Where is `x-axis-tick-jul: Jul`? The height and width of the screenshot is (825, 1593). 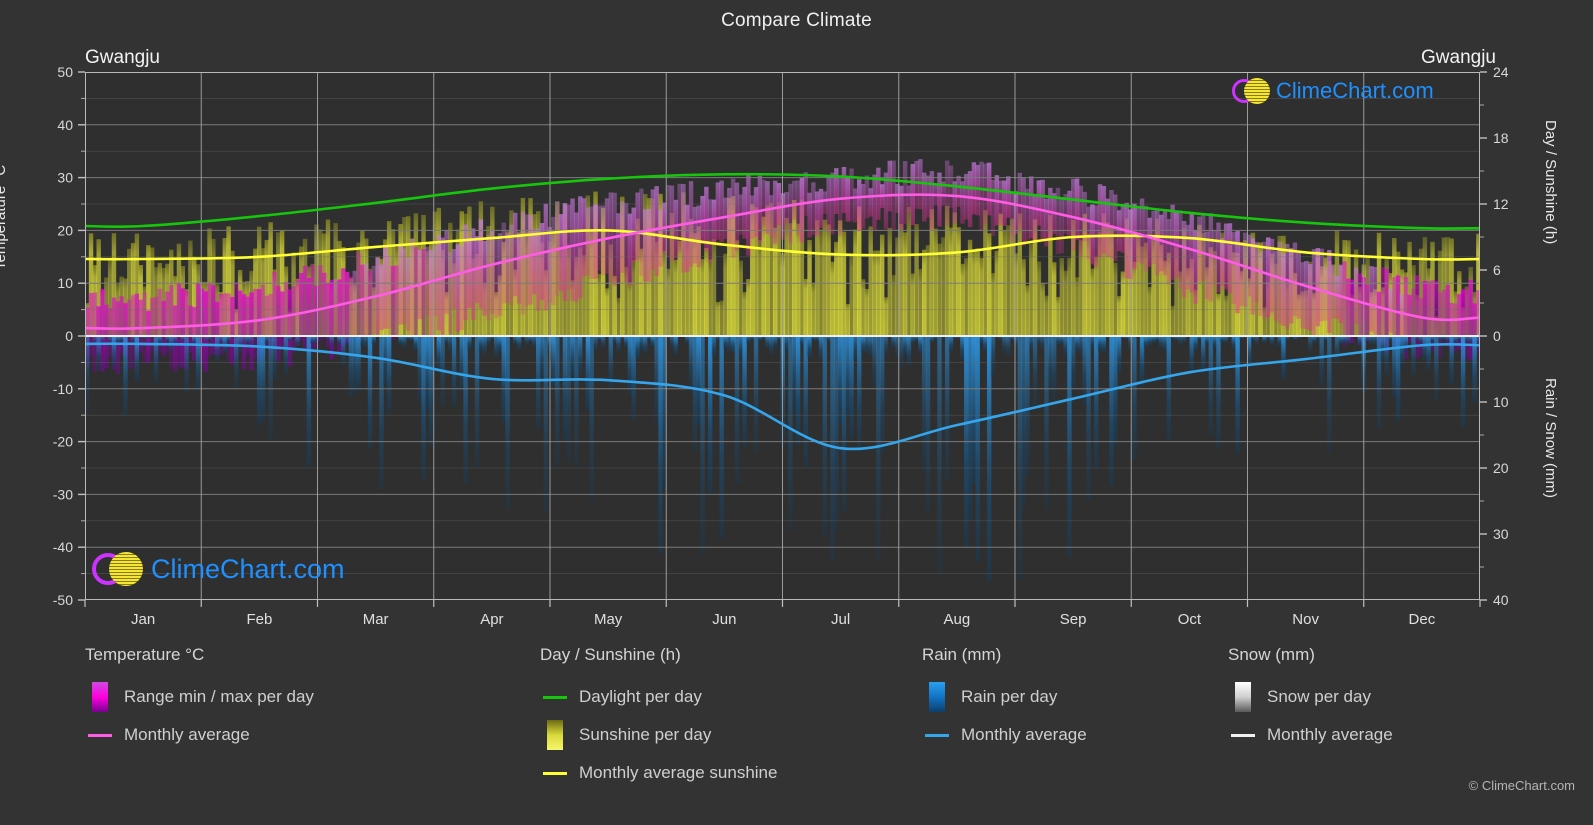
x-axis-tick-jul: Jul is located at coordinates (840, 619).